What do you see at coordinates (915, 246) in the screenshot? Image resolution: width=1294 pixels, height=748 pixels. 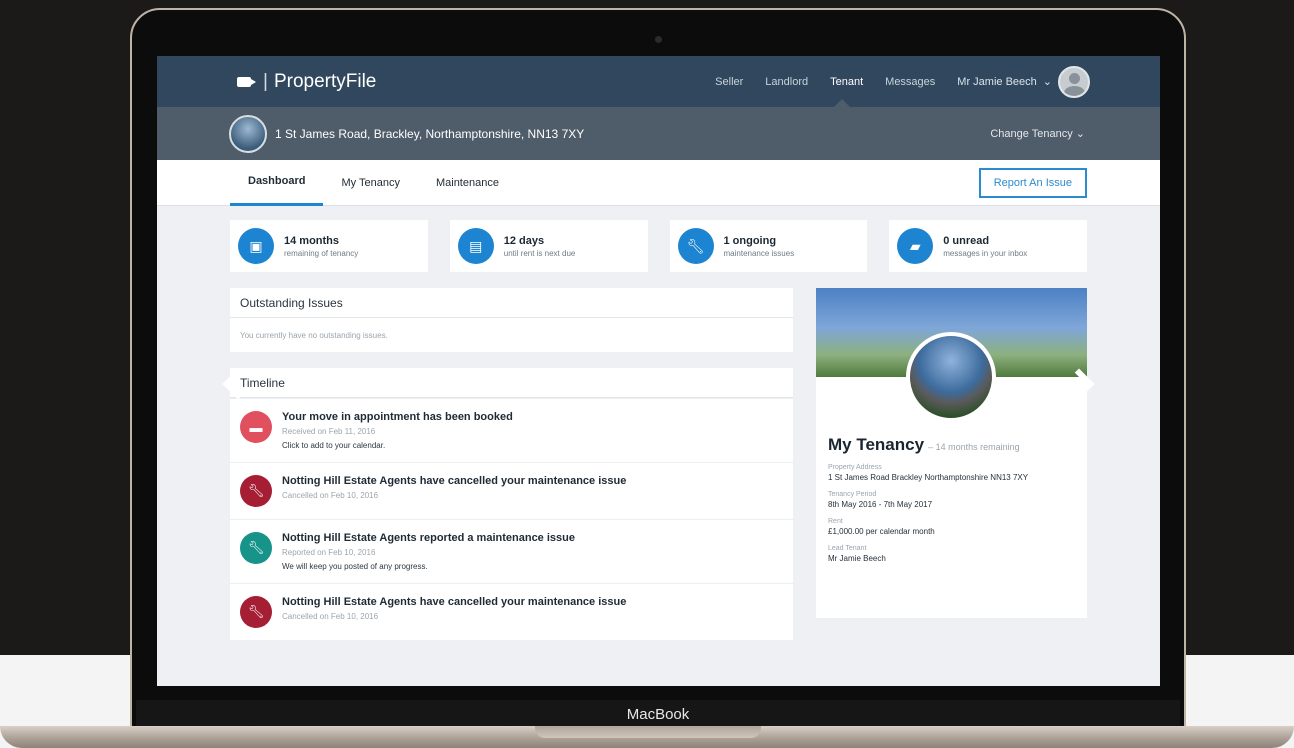 I see `chat-icon: ▰` at bounding box center [915, 246].